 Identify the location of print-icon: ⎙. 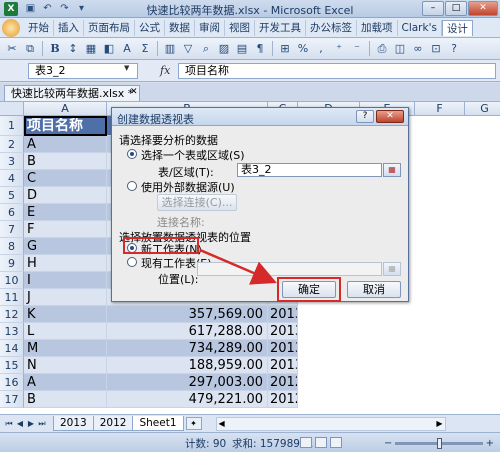
(382, 49).